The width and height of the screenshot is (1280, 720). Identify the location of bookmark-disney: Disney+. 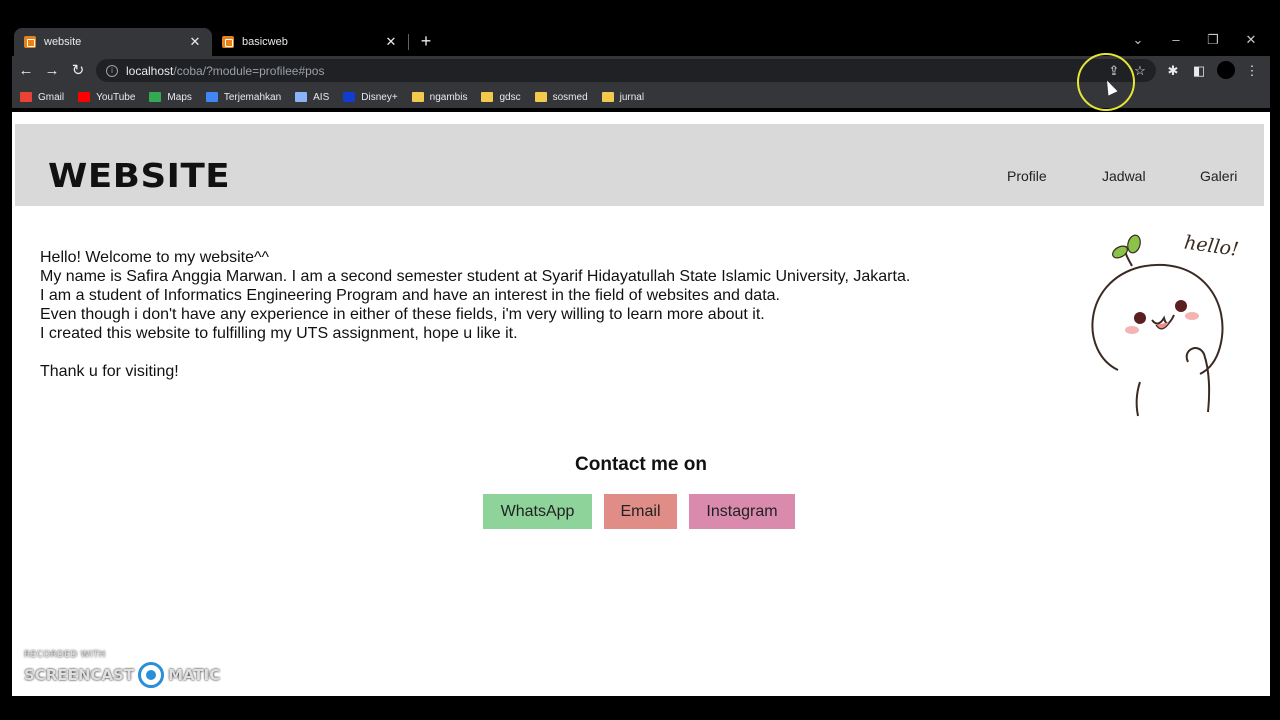
(370, 97).